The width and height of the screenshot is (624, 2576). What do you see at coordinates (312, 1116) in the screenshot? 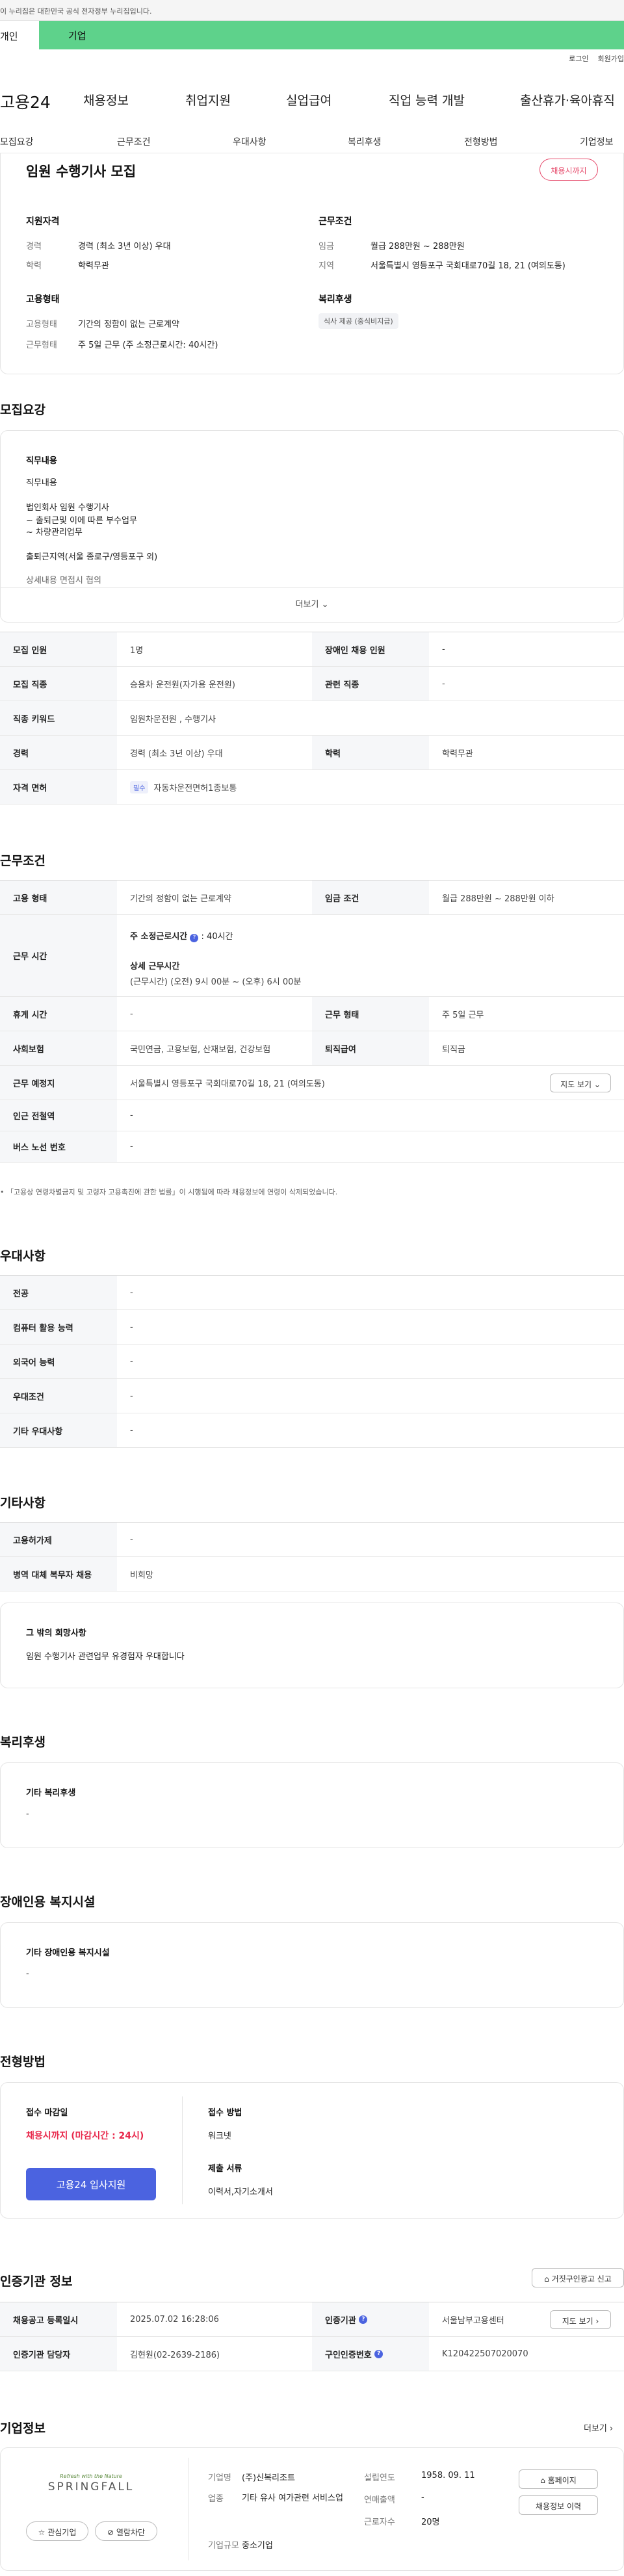
I see `table-row: 인근 전철역 -` at bounding box center [312, 1116].